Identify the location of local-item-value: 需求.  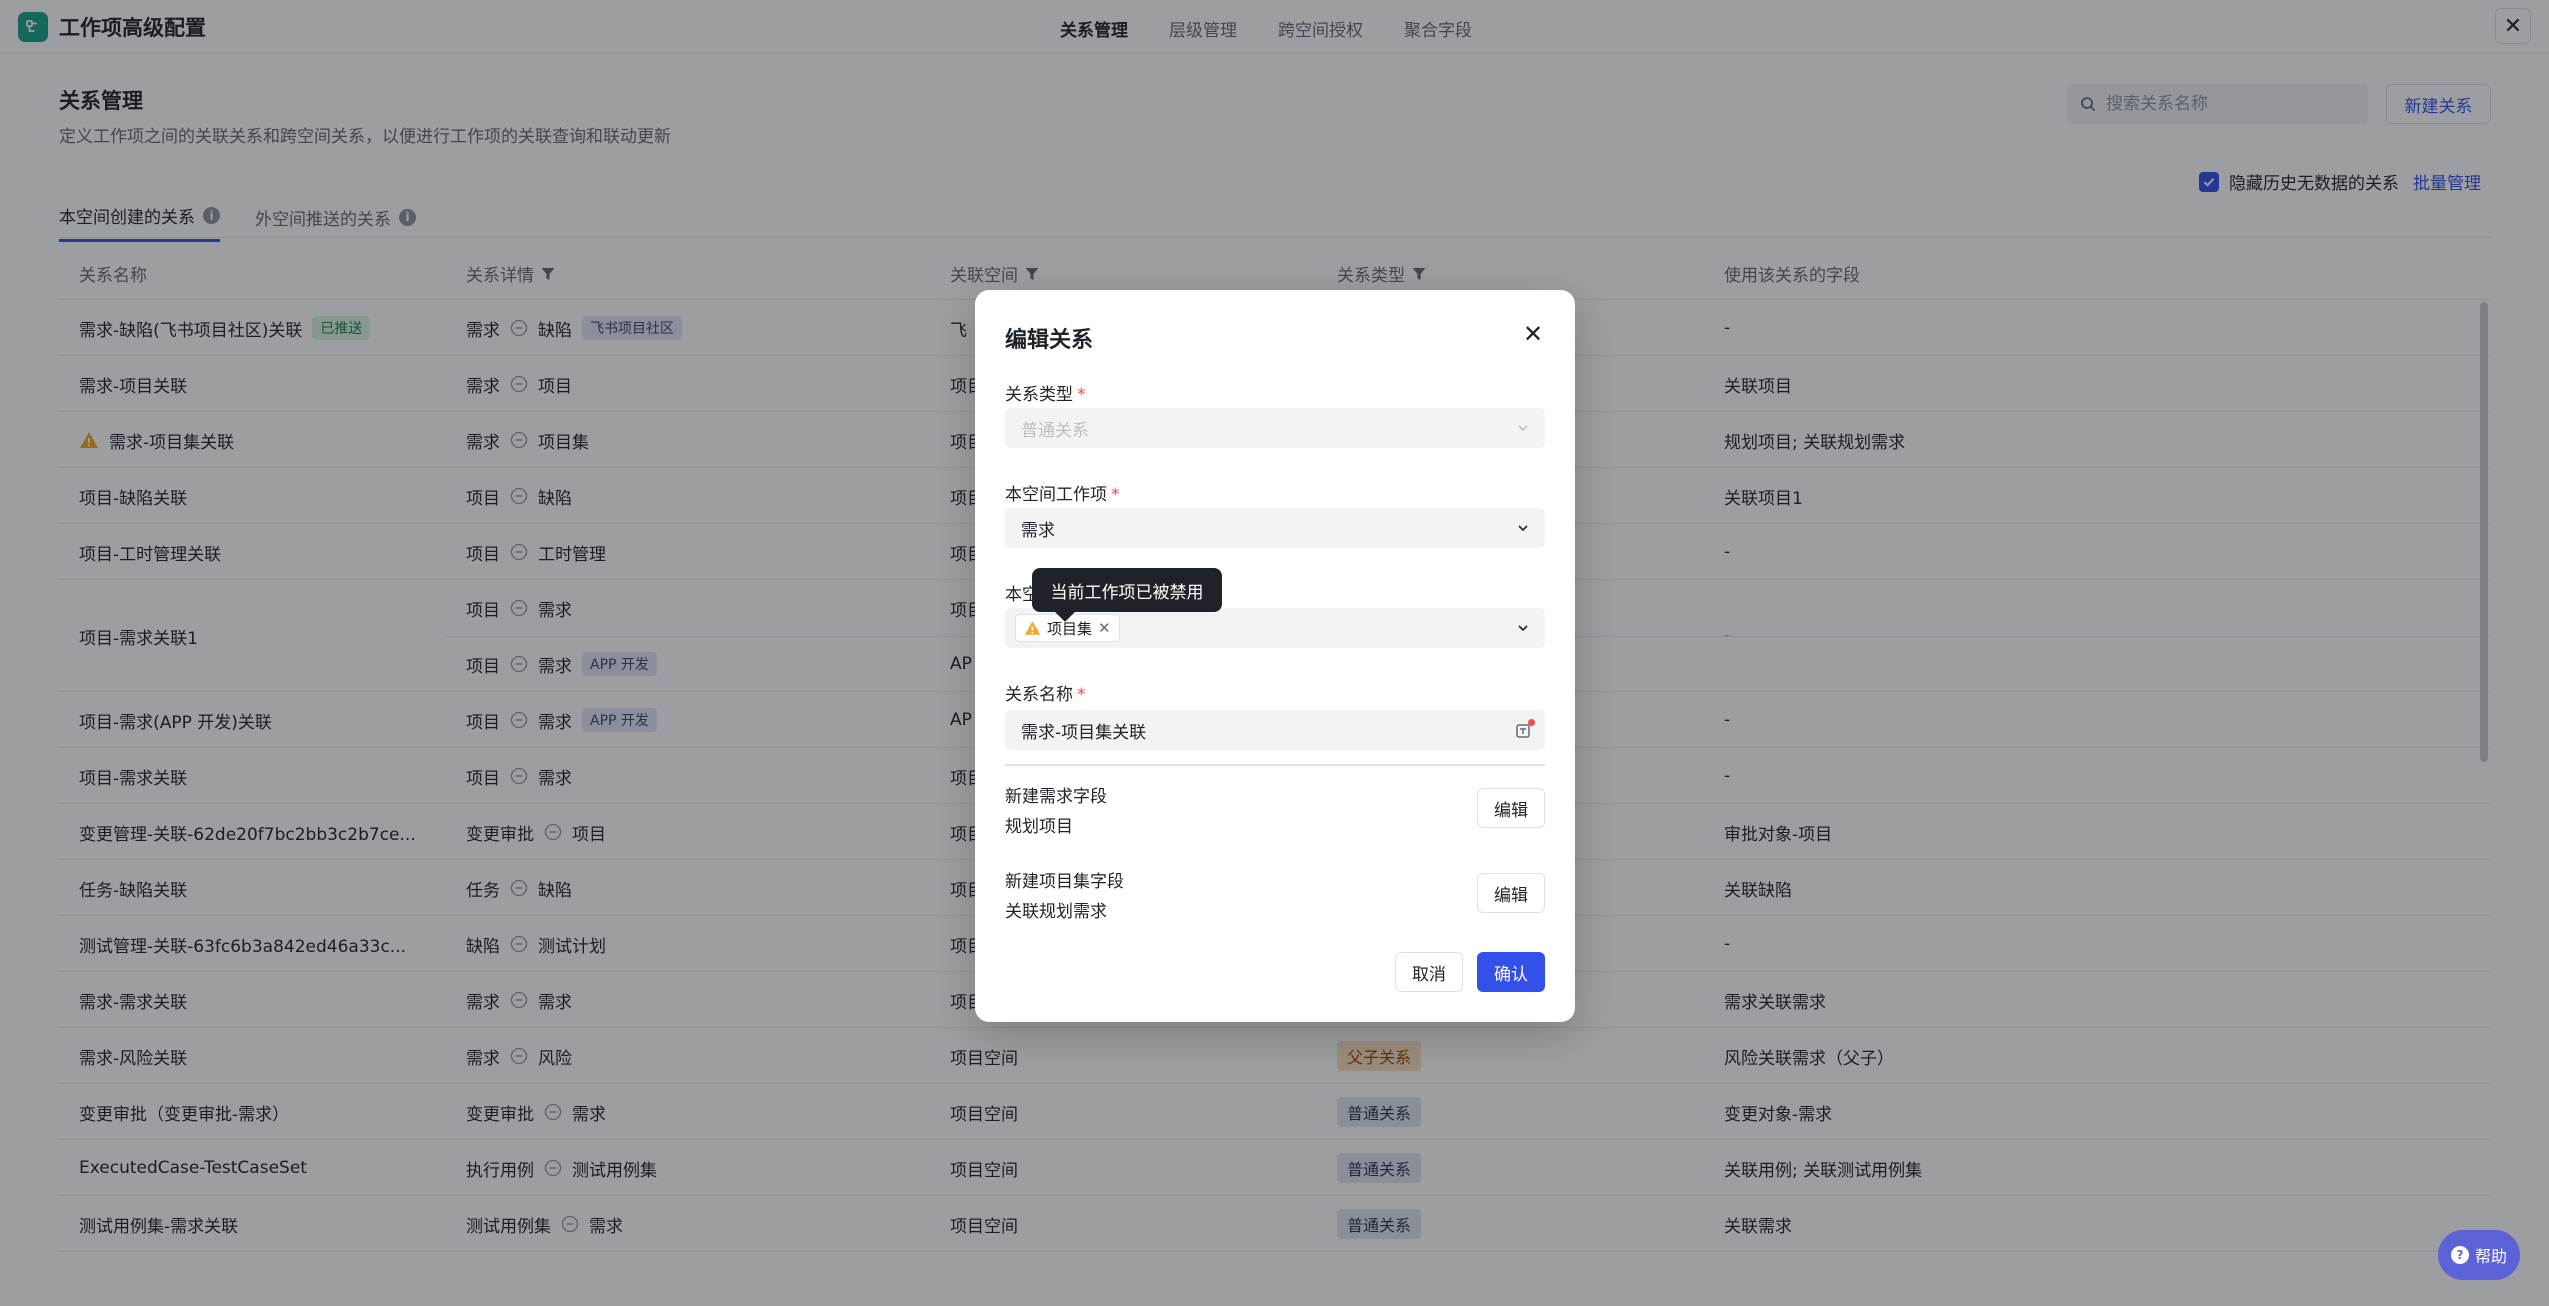
(1038, 530).